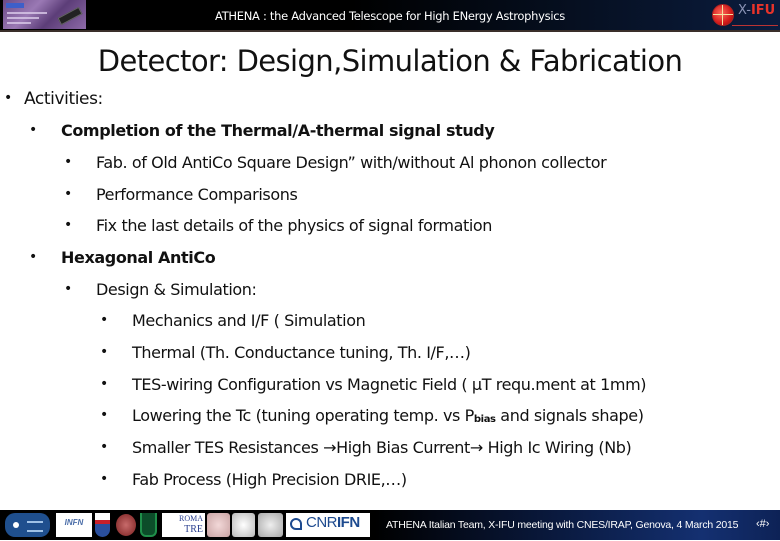  I want to click on bullet-text: Performance Comparisons, so click(197, 194).